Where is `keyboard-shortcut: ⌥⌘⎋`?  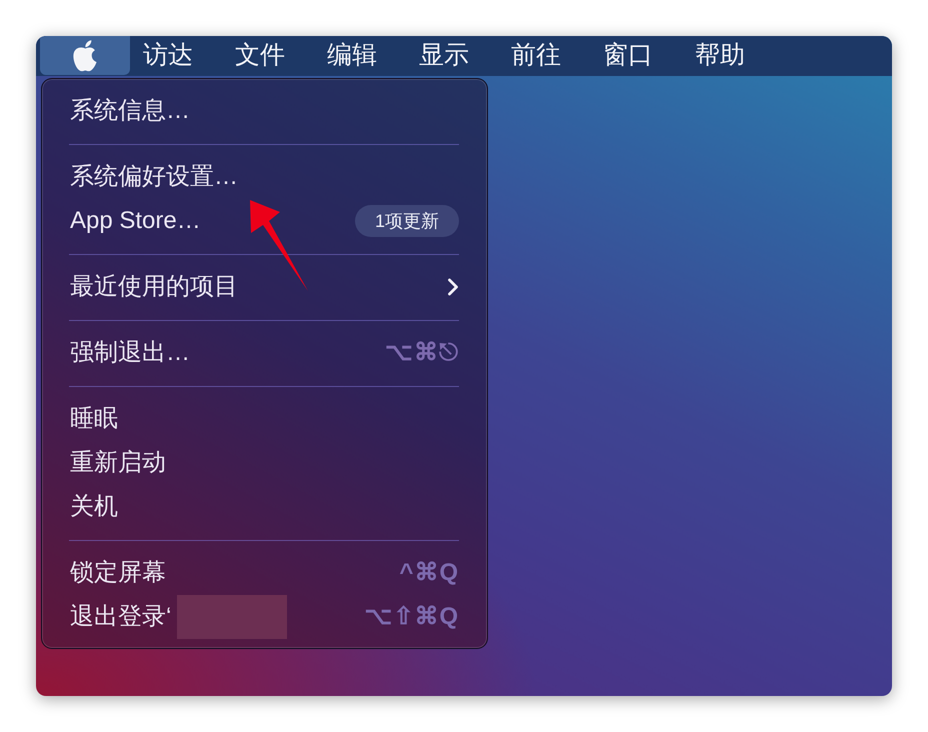 keyboard-shortcut: ⌥⌘⎋ is located at coordinates (422, 353).